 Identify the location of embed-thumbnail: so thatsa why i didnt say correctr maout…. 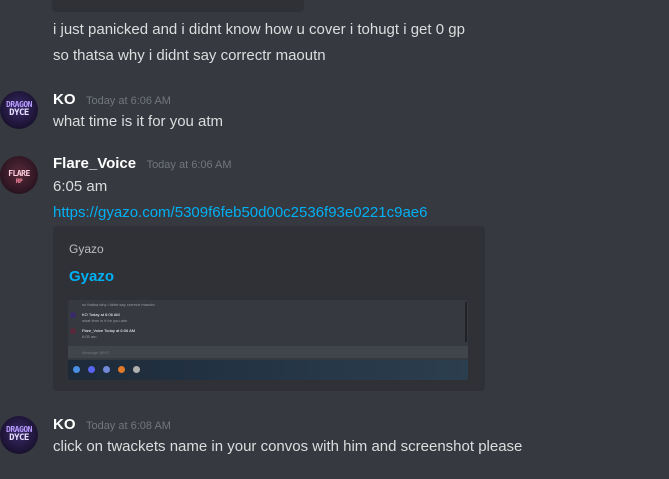
(268, 340).